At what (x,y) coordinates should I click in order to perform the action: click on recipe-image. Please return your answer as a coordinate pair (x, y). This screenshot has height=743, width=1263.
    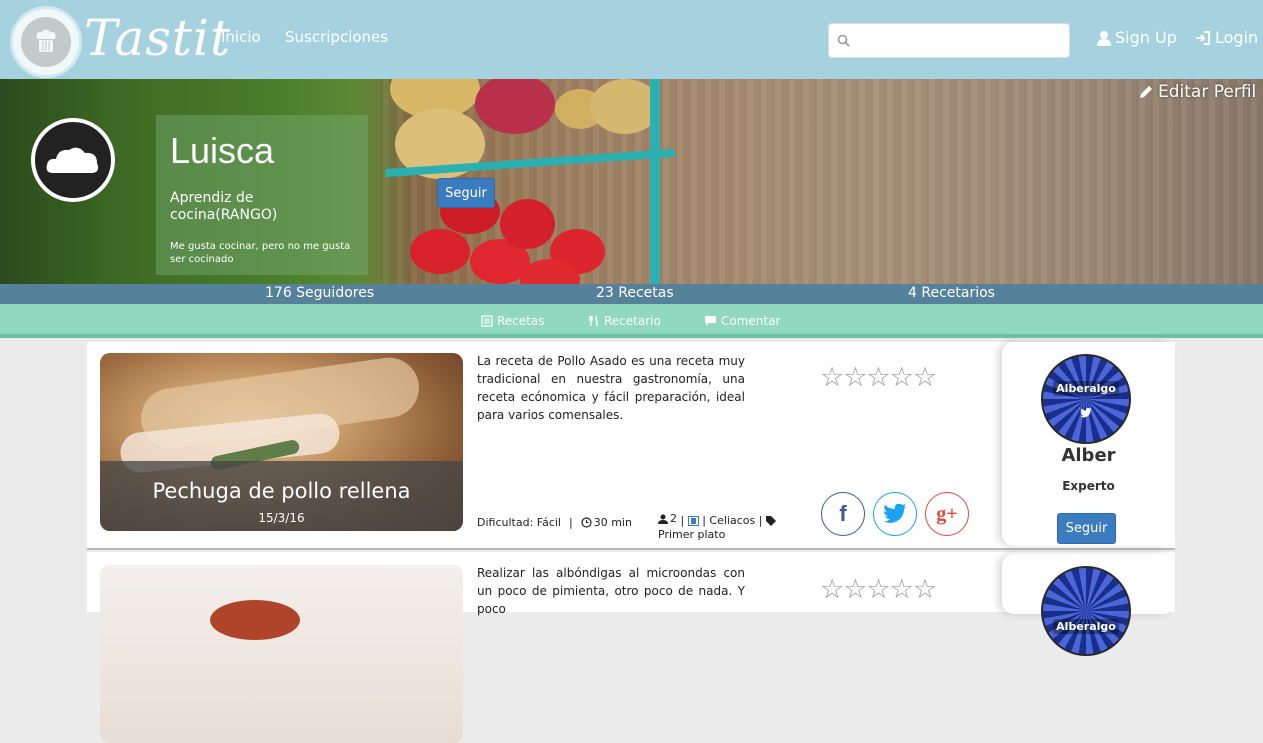
    Looking at the image, I should click on (281, 654).